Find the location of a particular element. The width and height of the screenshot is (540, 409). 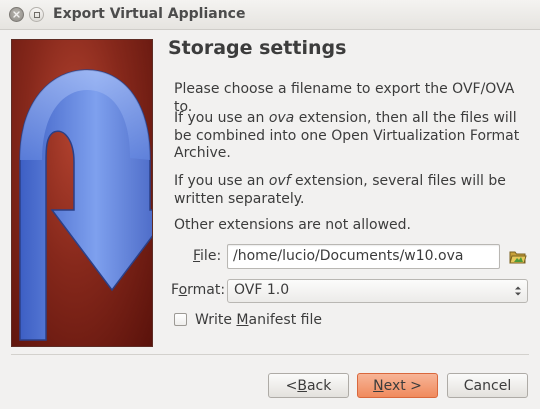

manifest-checkbox is located at coordinates (180, 319).